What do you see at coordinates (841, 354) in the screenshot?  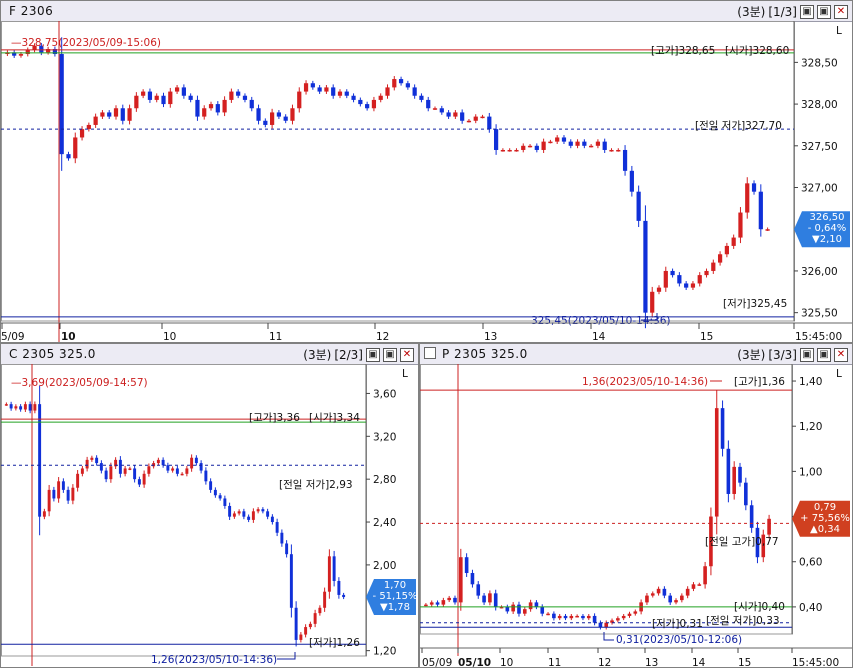 I see `put-close-icon: ✕` at bounding box center [841, 354].